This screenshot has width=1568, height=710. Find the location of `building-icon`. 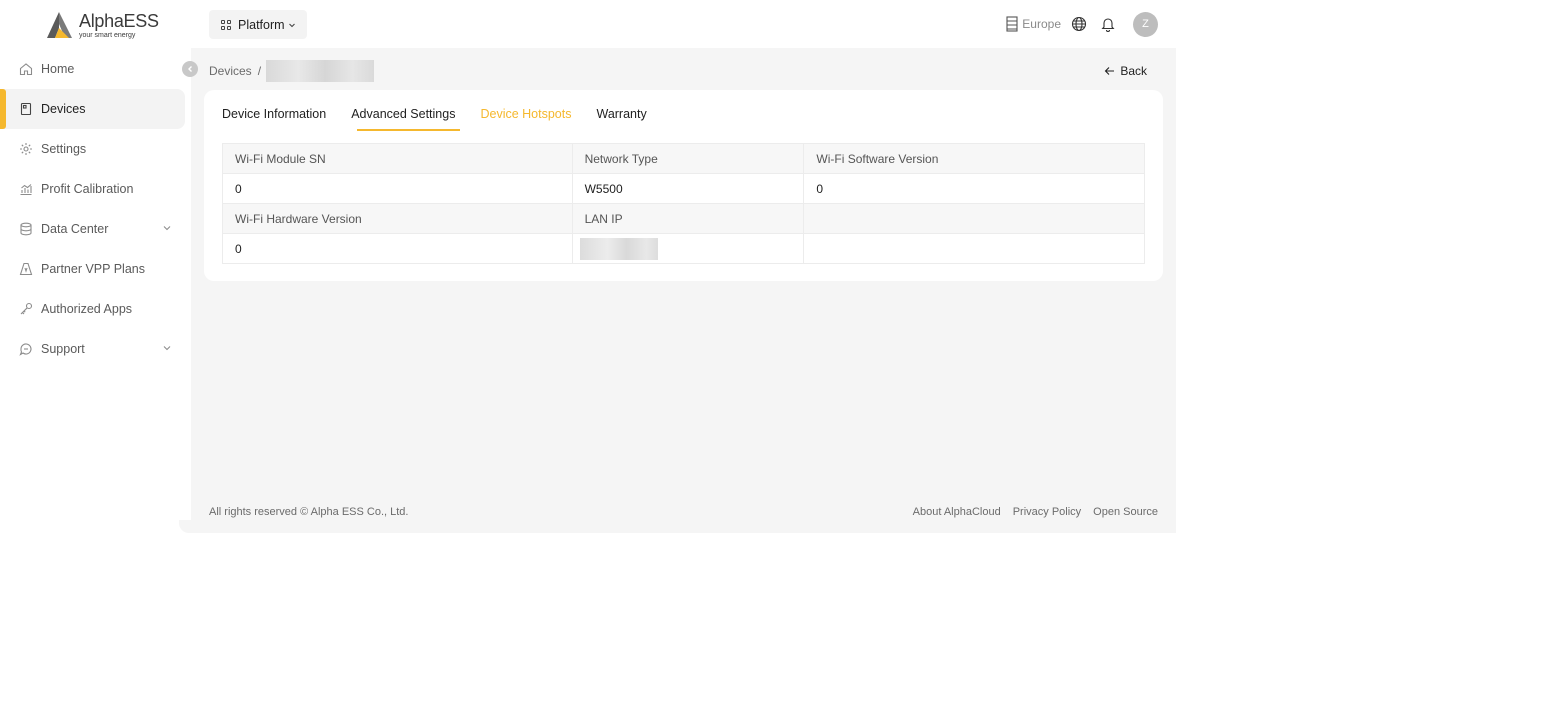

building-icon is located at coordinates (1012, 24).